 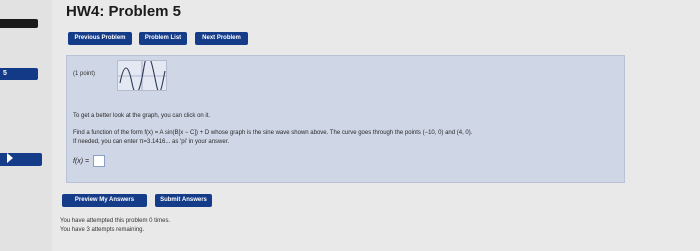 What do you see at coordinates (163, 38) in the screenshot?
I see `problem-list-button: Problem List` at bounding box center [163, 38].